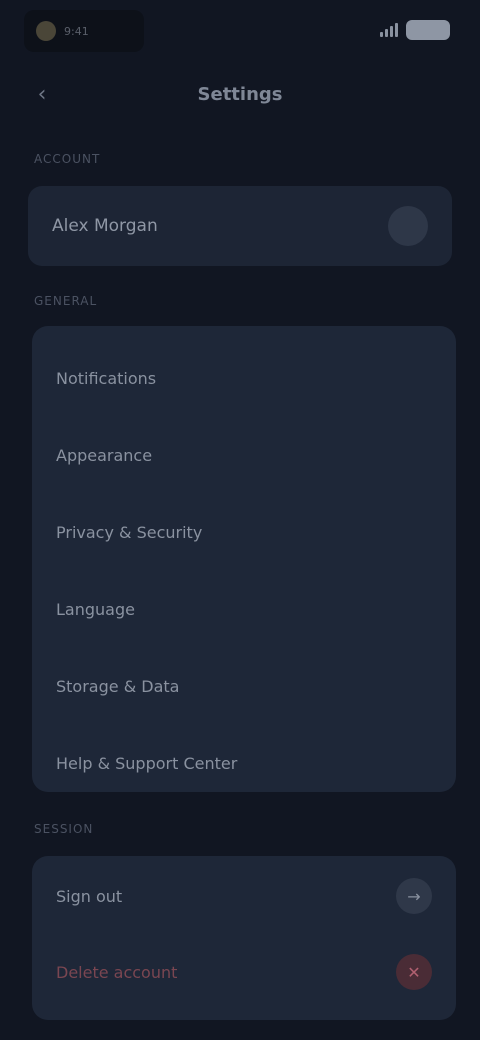 The height and width of the screenshot is (1040, 480). I want to click on delete-account-label: Delete account, so click(117, 972).